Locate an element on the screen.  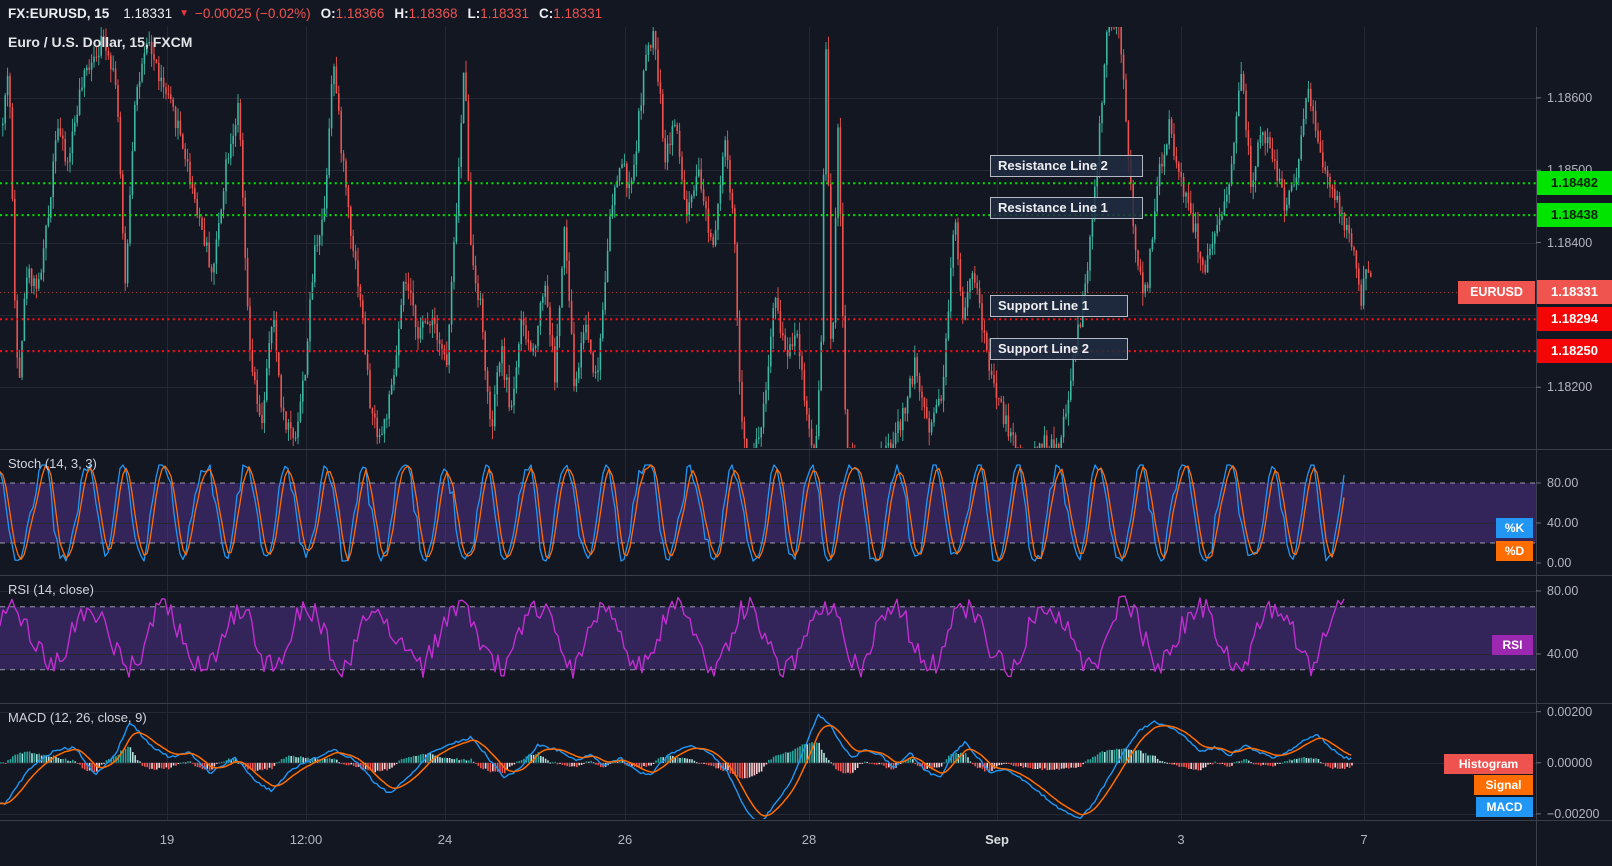
close-label: C: is located at coordinates (546, 13).